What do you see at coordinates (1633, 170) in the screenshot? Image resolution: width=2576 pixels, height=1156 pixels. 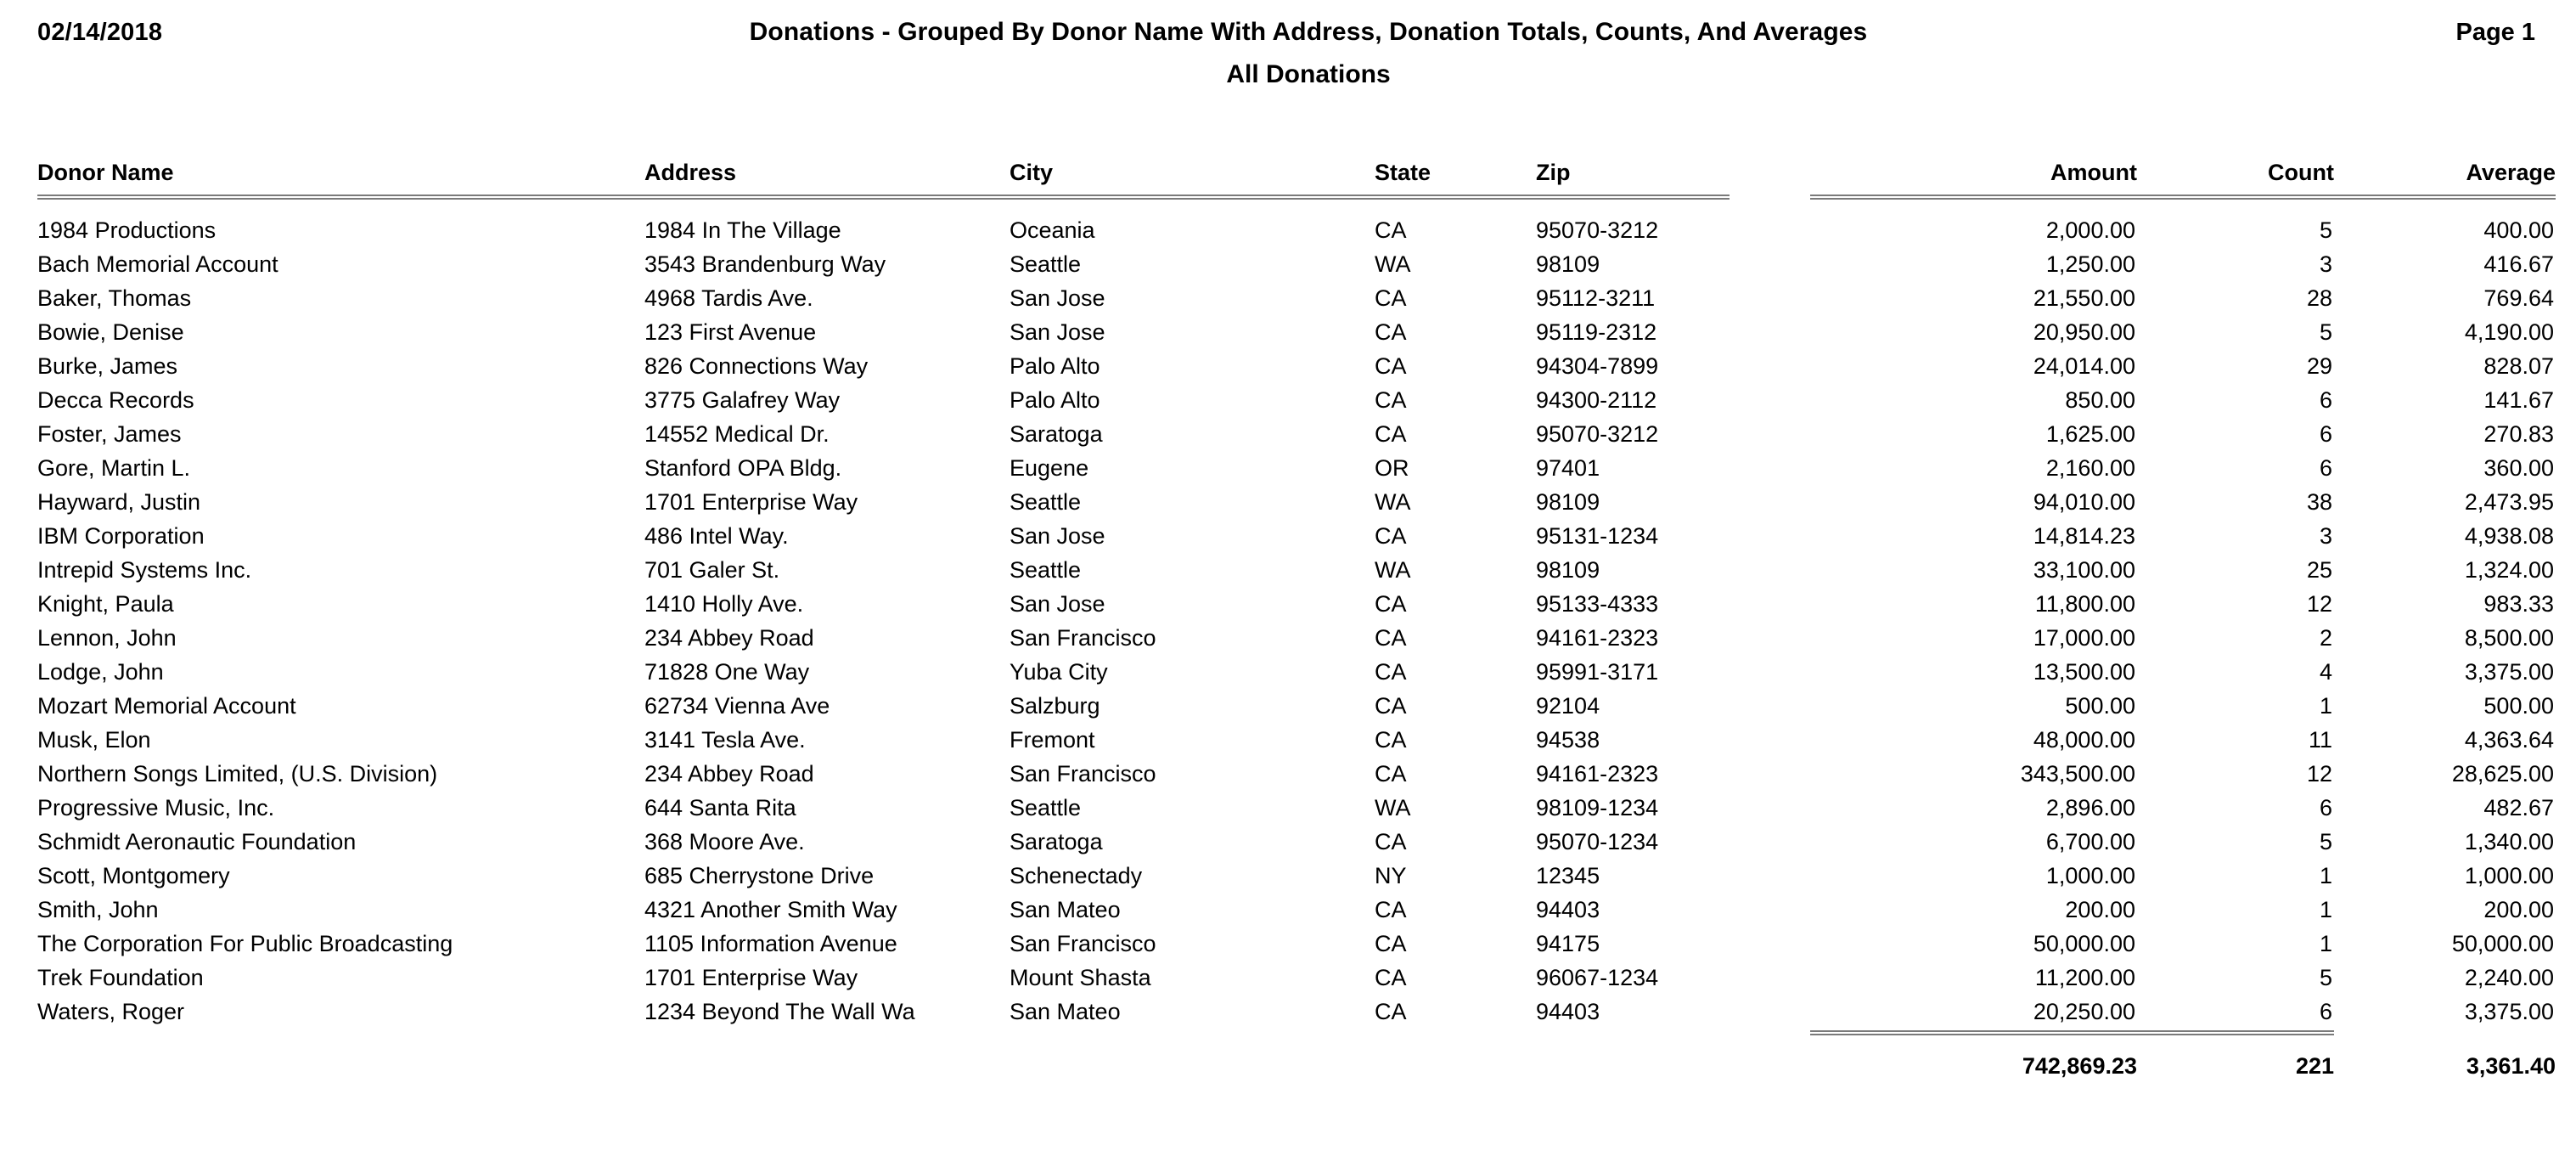 I see `column-header-zip: Zip` at bounding box center [1633, 170].